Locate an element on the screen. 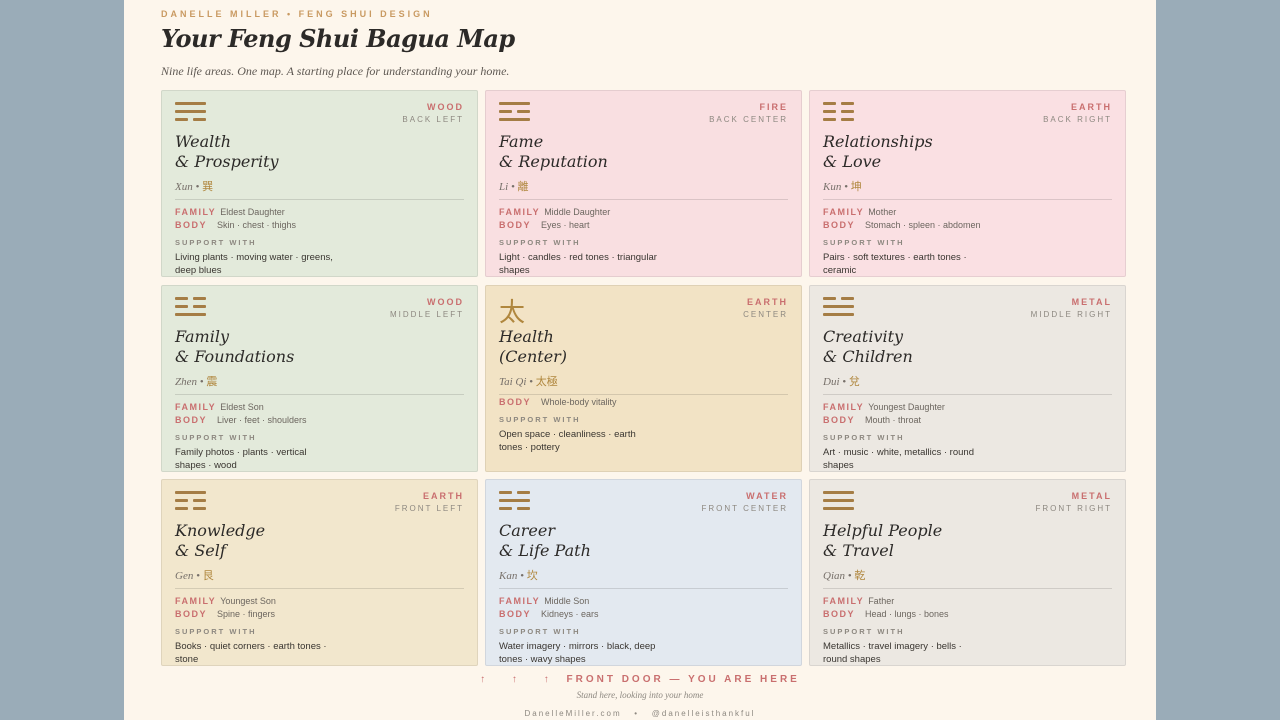 This screenshot has width=1280, height=720. family-row: FAMILY Mother is located at coordinates (859, 212).